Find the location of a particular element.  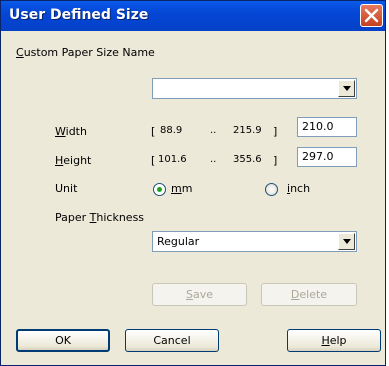

dialog-title: User Defined Size is located at coordinates (79, 15).